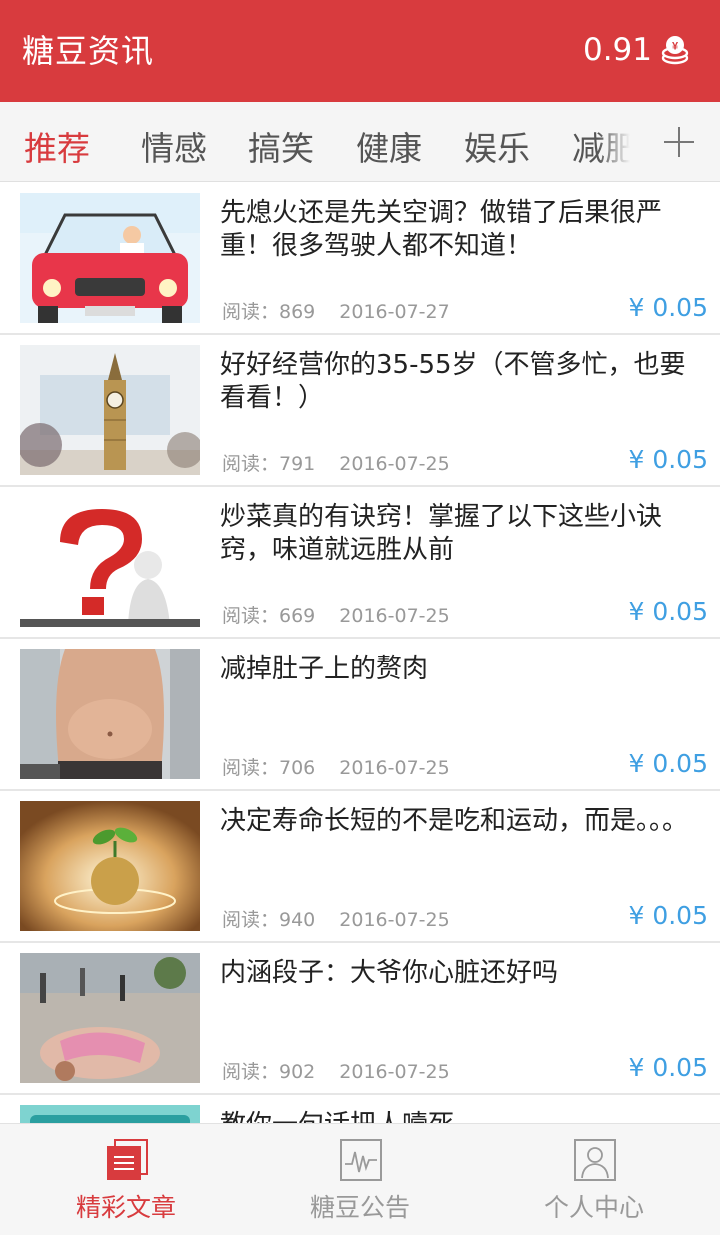 This screenshot has width=720, height=1235. I want to click on question-mark-thumbnail, so click(110, 562).